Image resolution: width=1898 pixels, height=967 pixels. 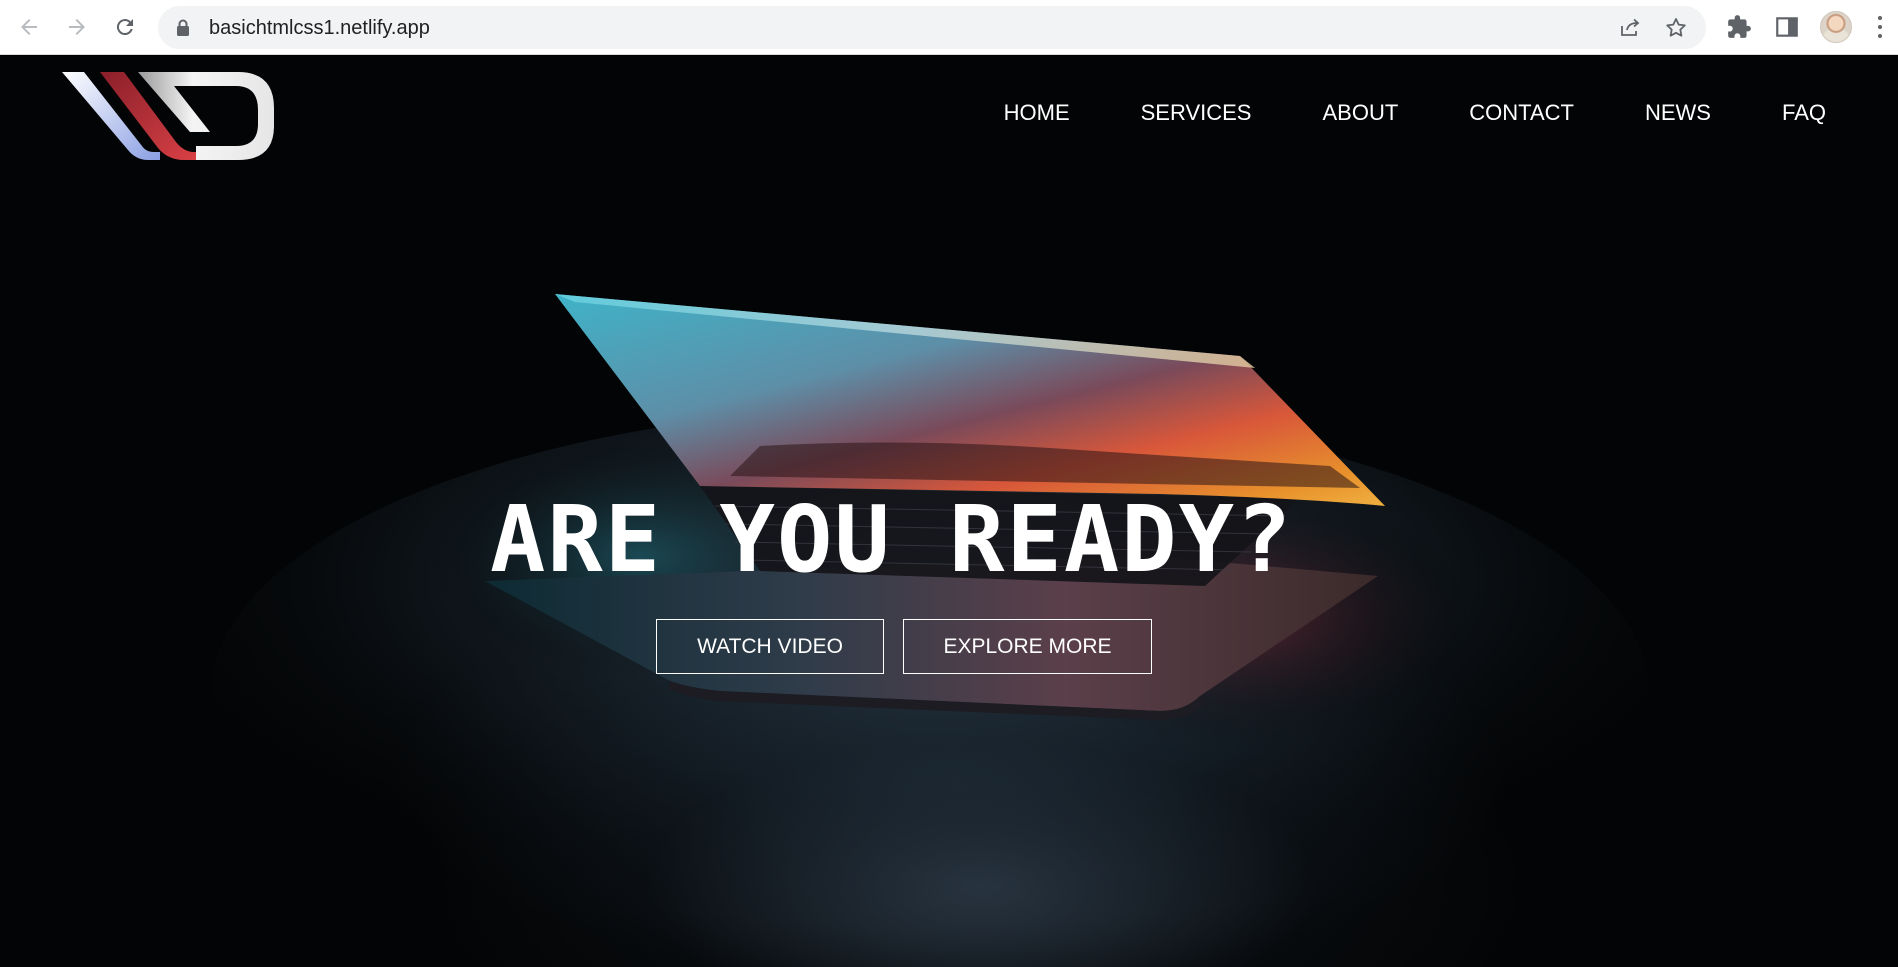 What do you see at coordinates (1196, 113) in the screenshot?
I see `nav-services-link: SERVICES` at bounding box center [1196, 113].